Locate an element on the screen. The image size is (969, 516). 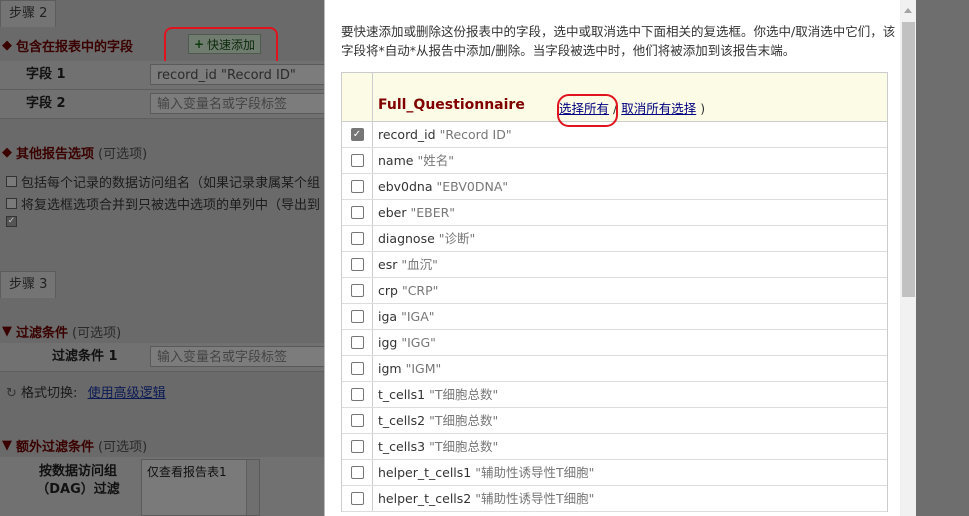
field-variable-name: ebv0dna is located at coordinates (405, 186).